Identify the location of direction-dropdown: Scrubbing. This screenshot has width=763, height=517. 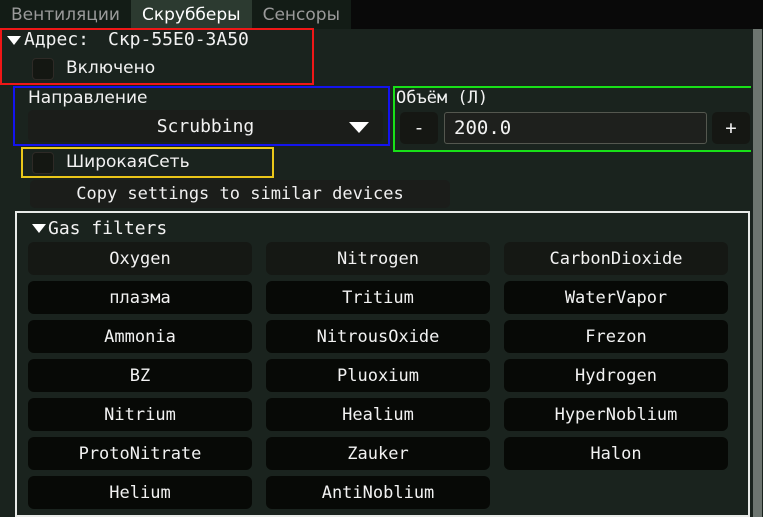
(205, 126).